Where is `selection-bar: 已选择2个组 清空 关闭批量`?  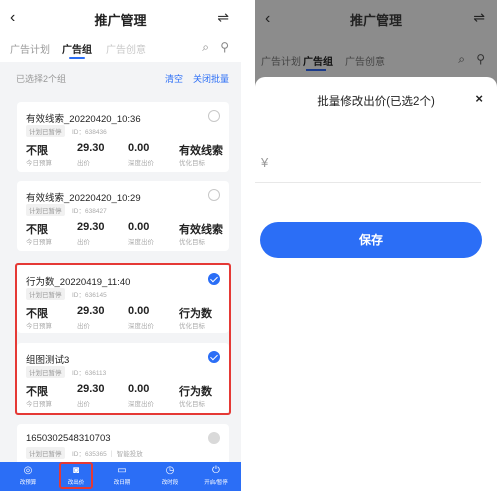 selection-bar: 已选择2个组 清空 关闭批量 is located at coordinates (120, 77).